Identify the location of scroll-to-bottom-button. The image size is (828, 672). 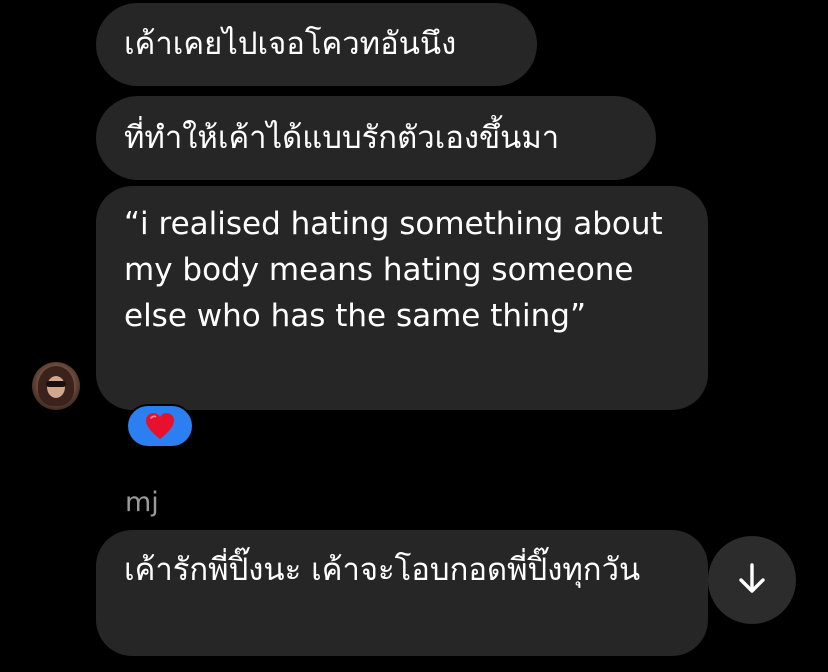
(752, 580).